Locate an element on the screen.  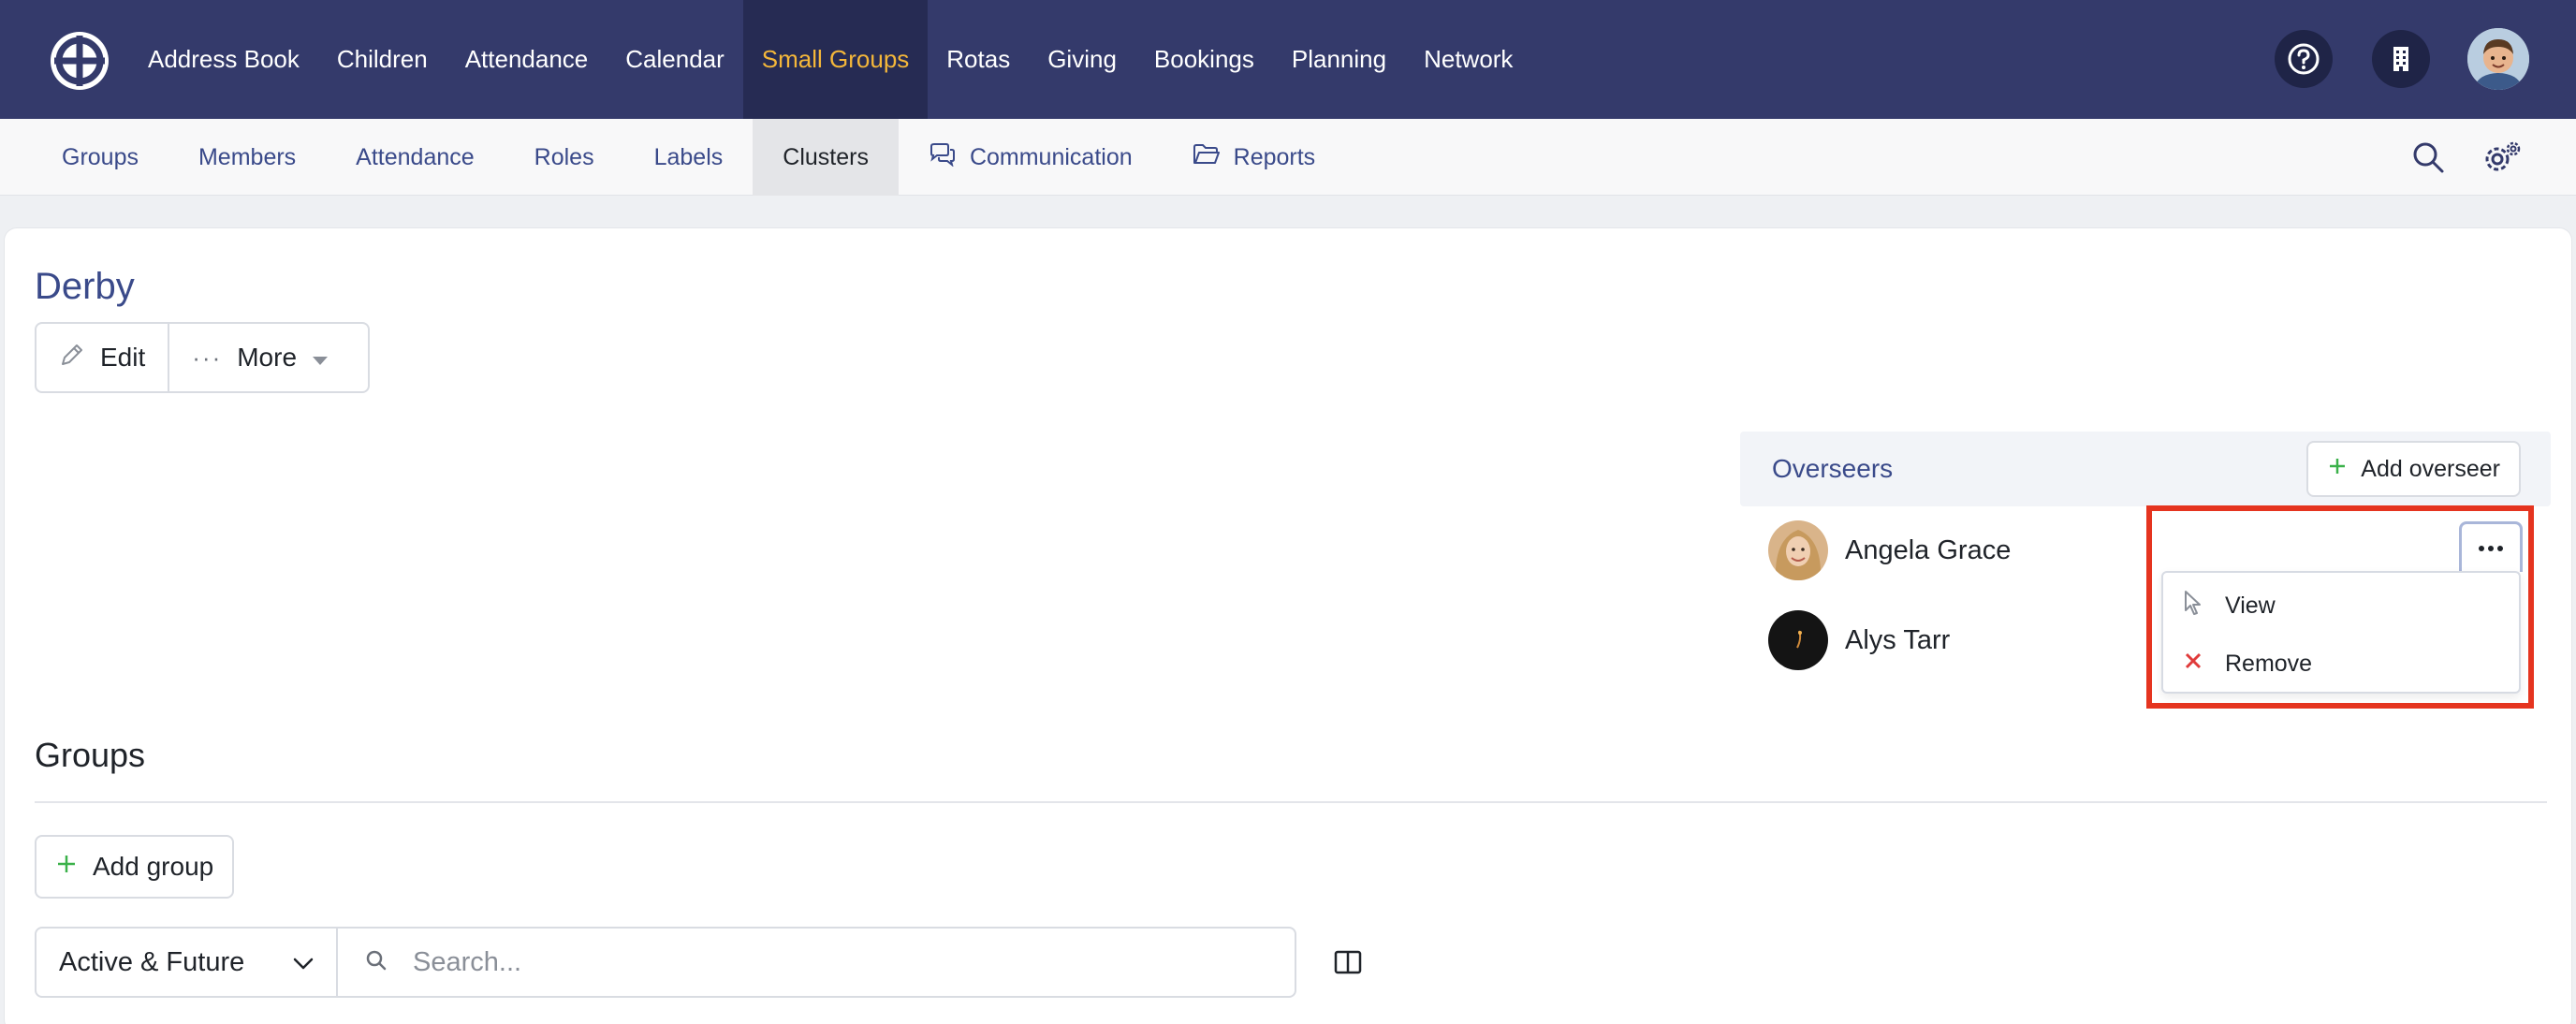
nav-attendance: Attendance is located at coordinates (526, 59).